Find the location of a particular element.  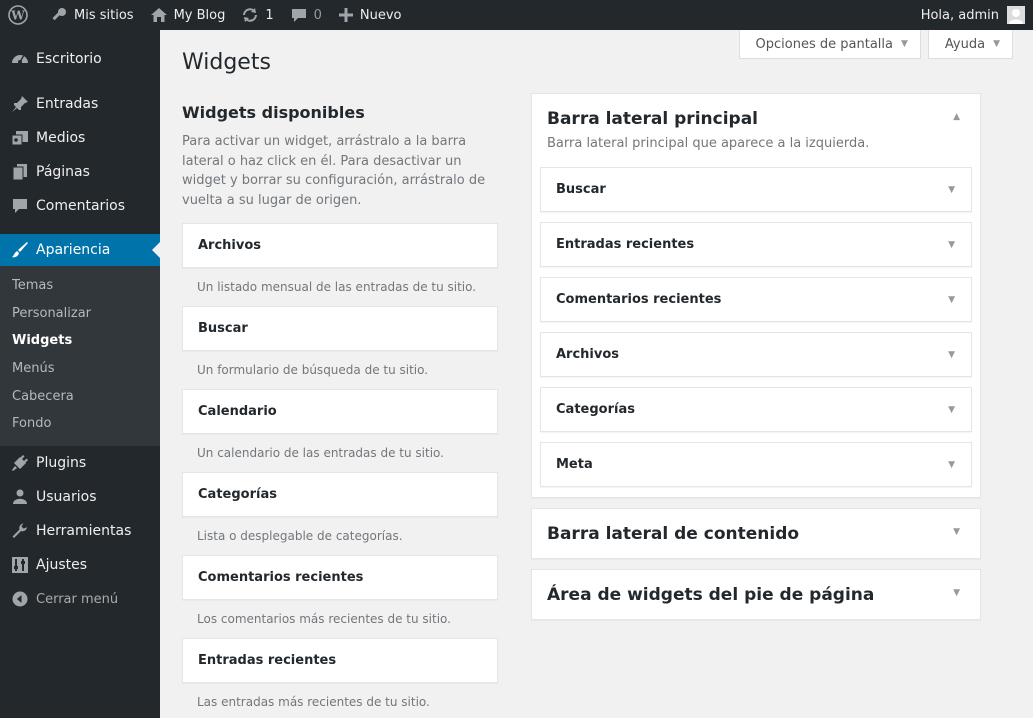

menu-label: Herramientas is located at coordinates (84, 531).